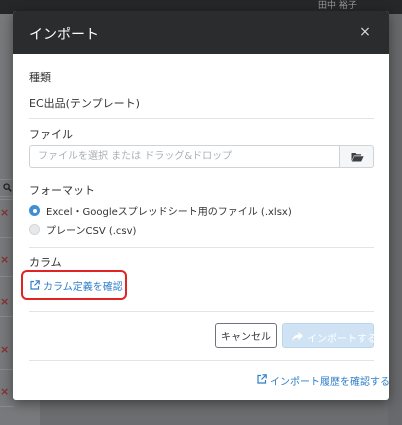 Image resolution: width=402 pixels, height=425 pixels. What do you see at coordinates (83, 285) in the screenshot?
I see `column-definition-link-text: カラム定義を確認` at bounding box center [83, 285].